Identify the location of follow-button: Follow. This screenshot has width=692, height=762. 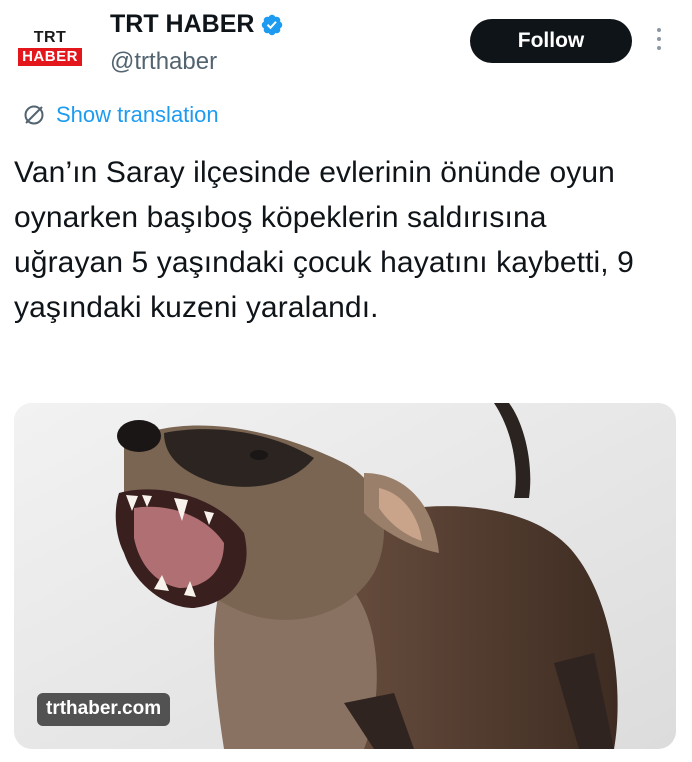
(551, 41).